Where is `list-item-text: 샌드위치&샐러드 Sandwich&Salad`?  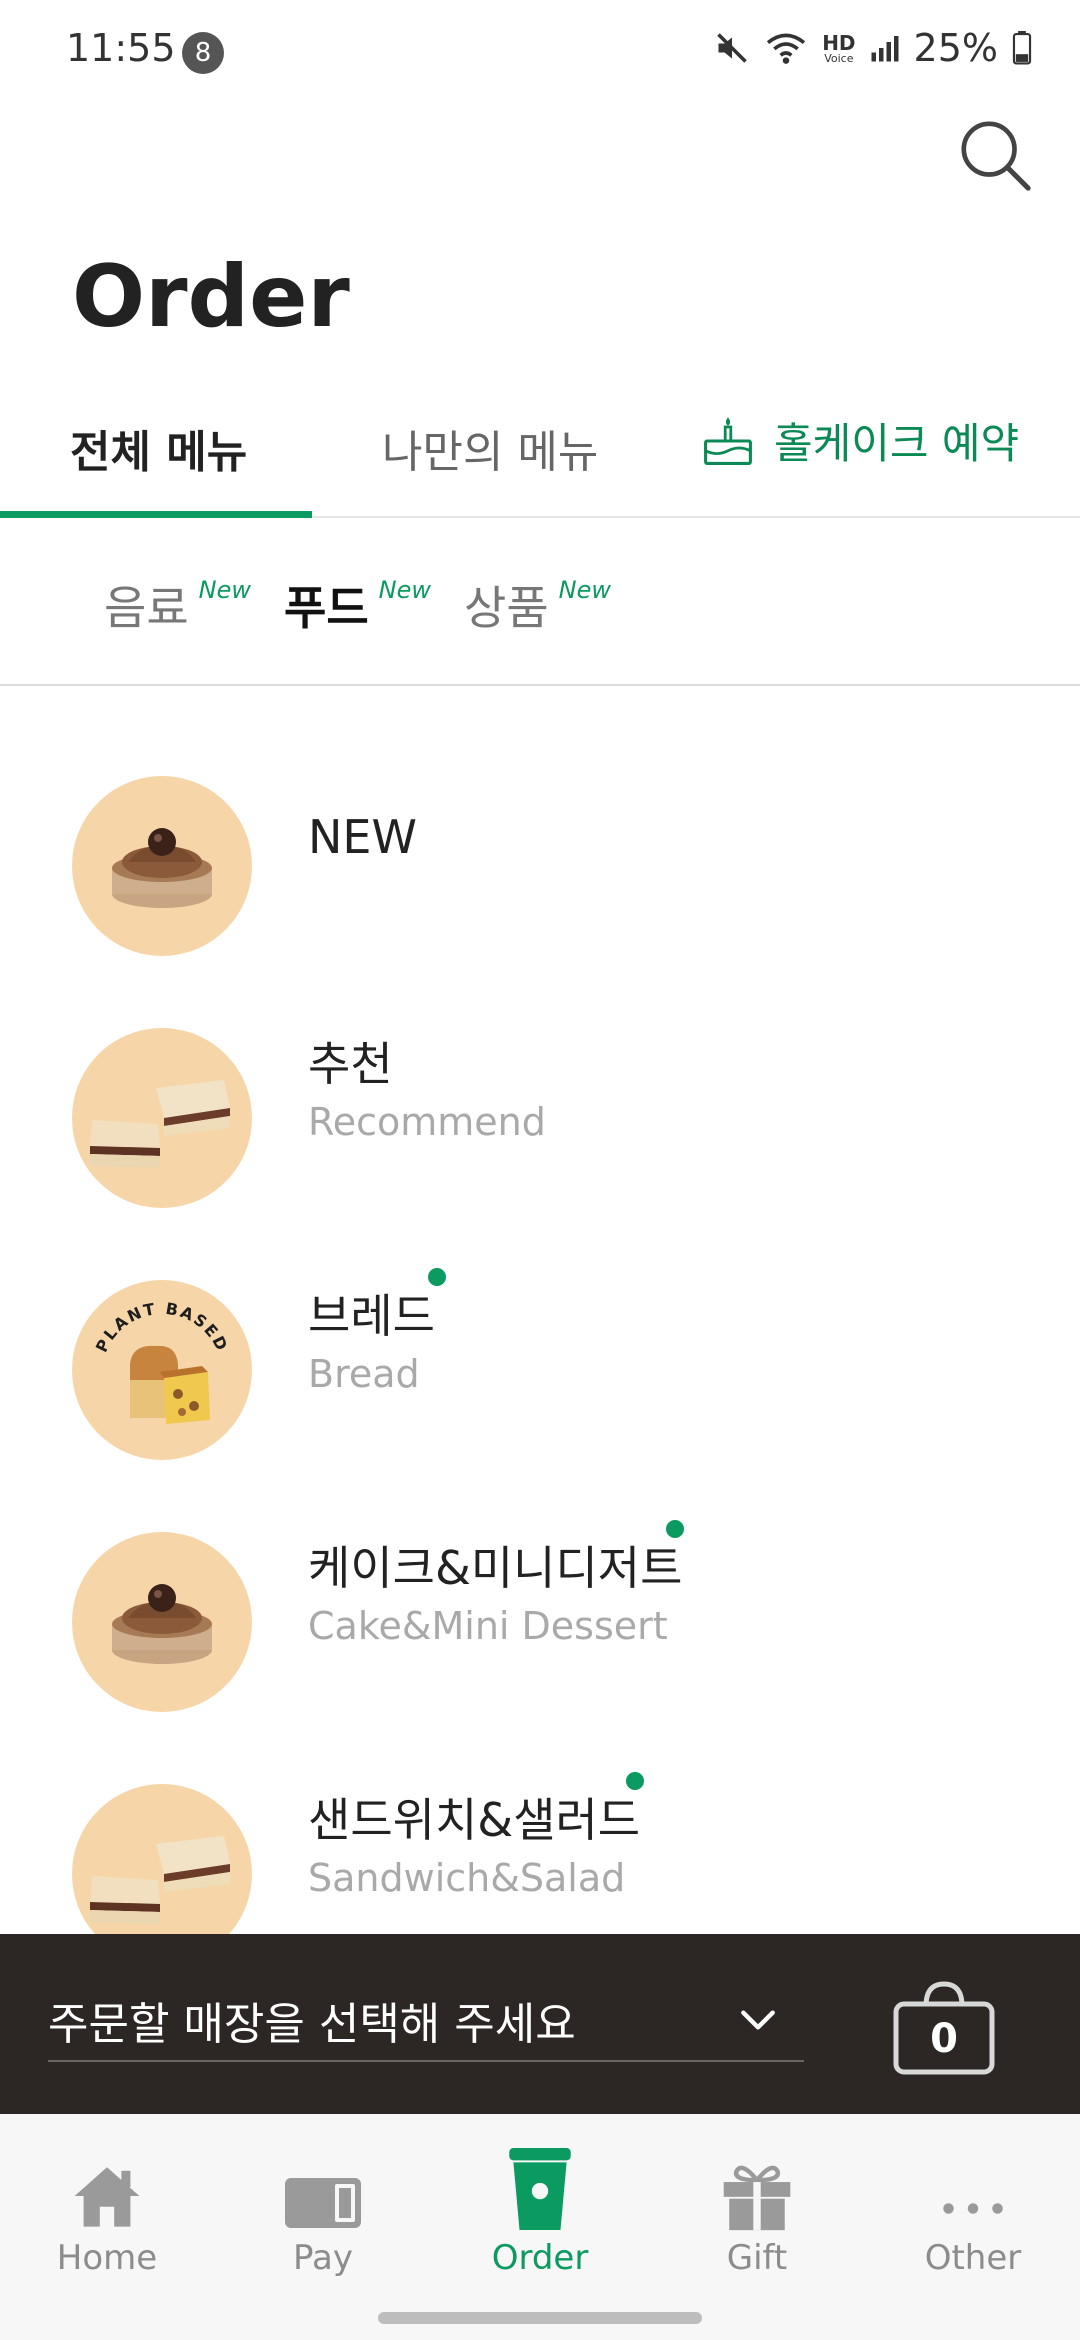 list-item-text: 샌드위치&샐러드 Sandwich&Salad is located at coordinates (474, 1842).